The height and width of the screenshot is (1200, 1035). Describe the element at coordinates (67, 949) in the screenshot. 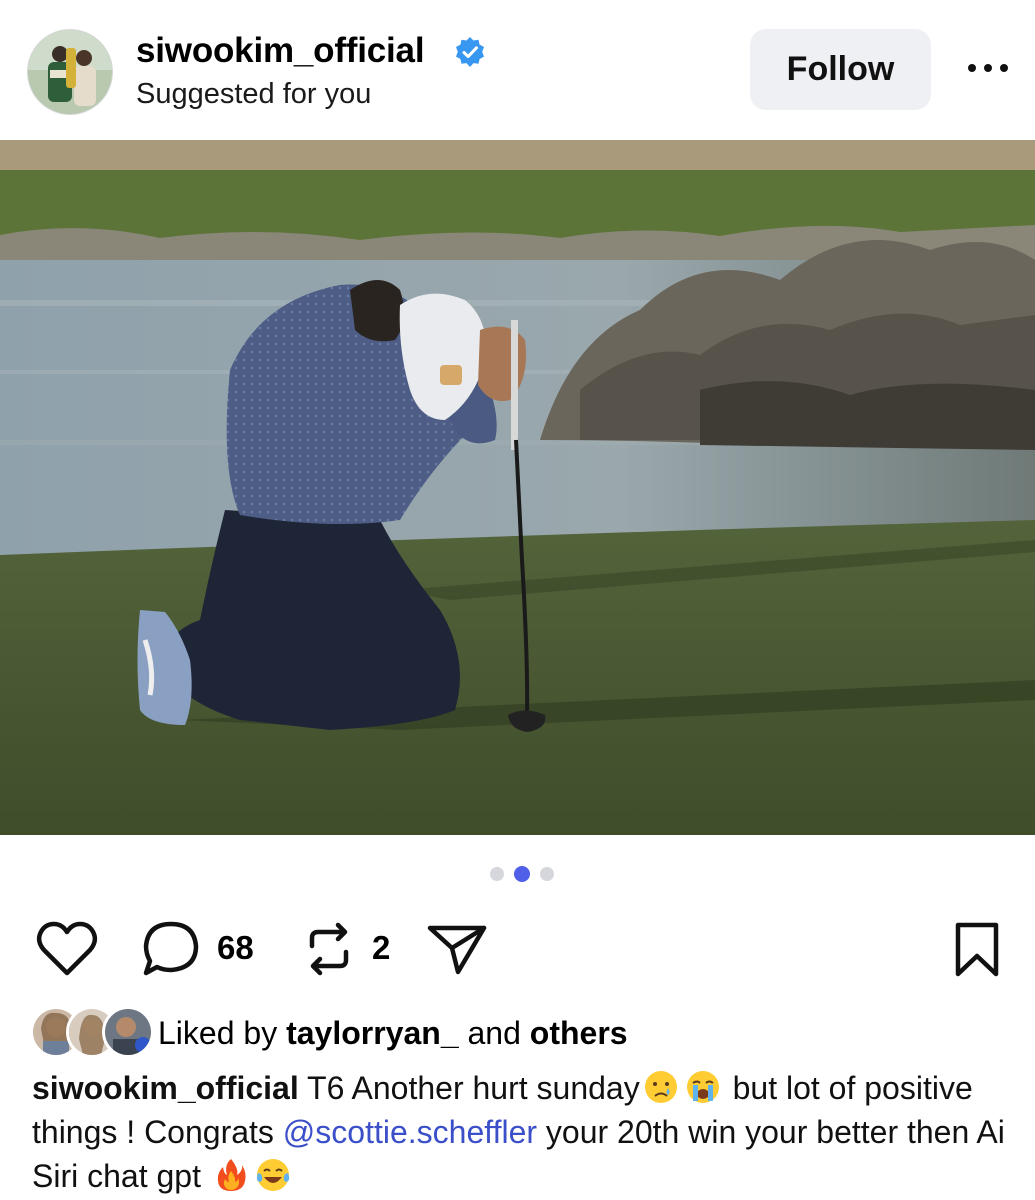

I see `heart-icon` at that location.